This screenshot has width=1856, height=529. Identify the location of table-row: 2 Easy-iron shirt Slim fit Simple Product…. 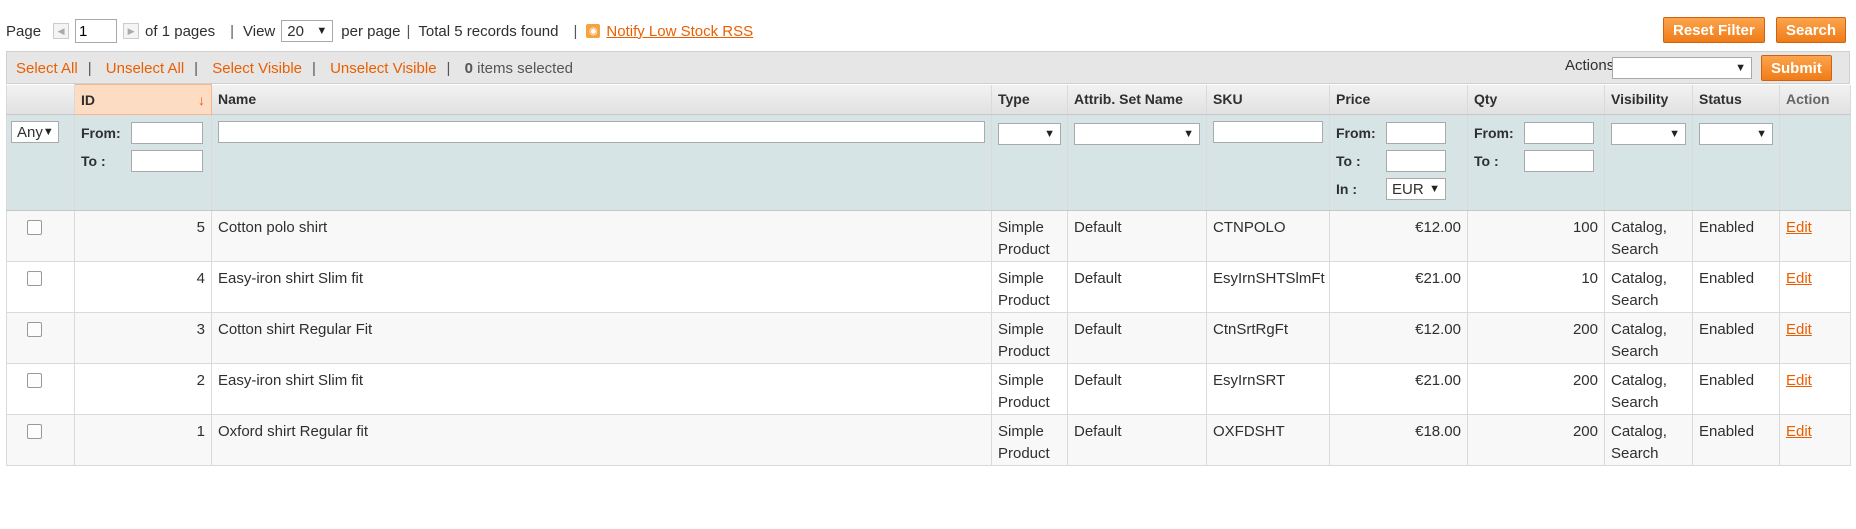
(928, 389).